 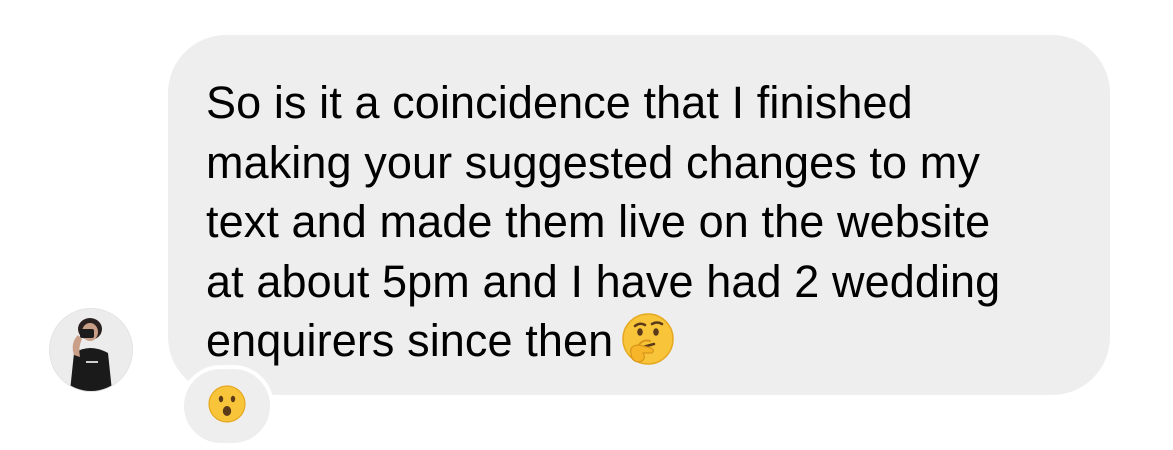 I want to click on message-line: So is it a coincidence that I finished, so click(x=559, y=102).